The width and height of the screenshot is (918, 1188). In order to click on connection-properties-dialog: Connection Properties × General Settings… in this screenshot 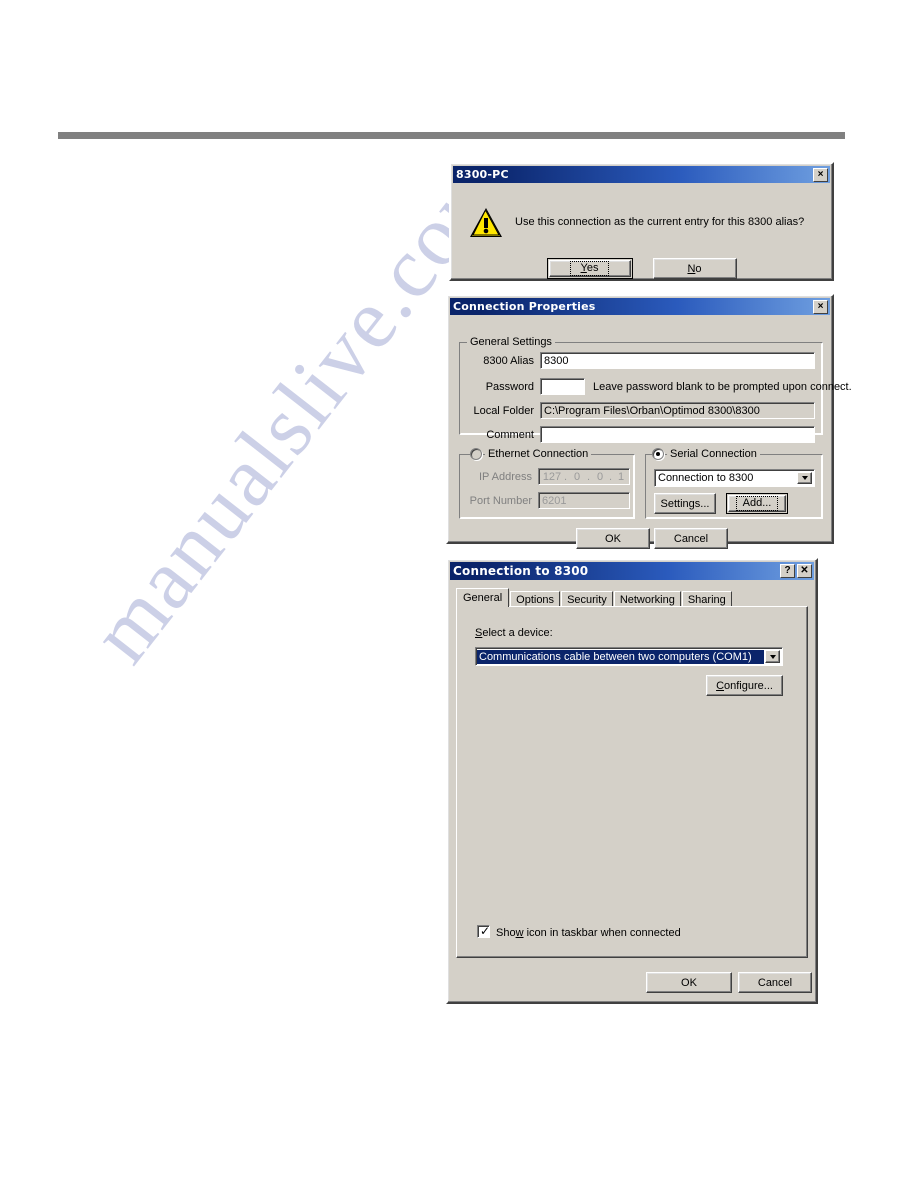, I will do `click(649, 421)`.